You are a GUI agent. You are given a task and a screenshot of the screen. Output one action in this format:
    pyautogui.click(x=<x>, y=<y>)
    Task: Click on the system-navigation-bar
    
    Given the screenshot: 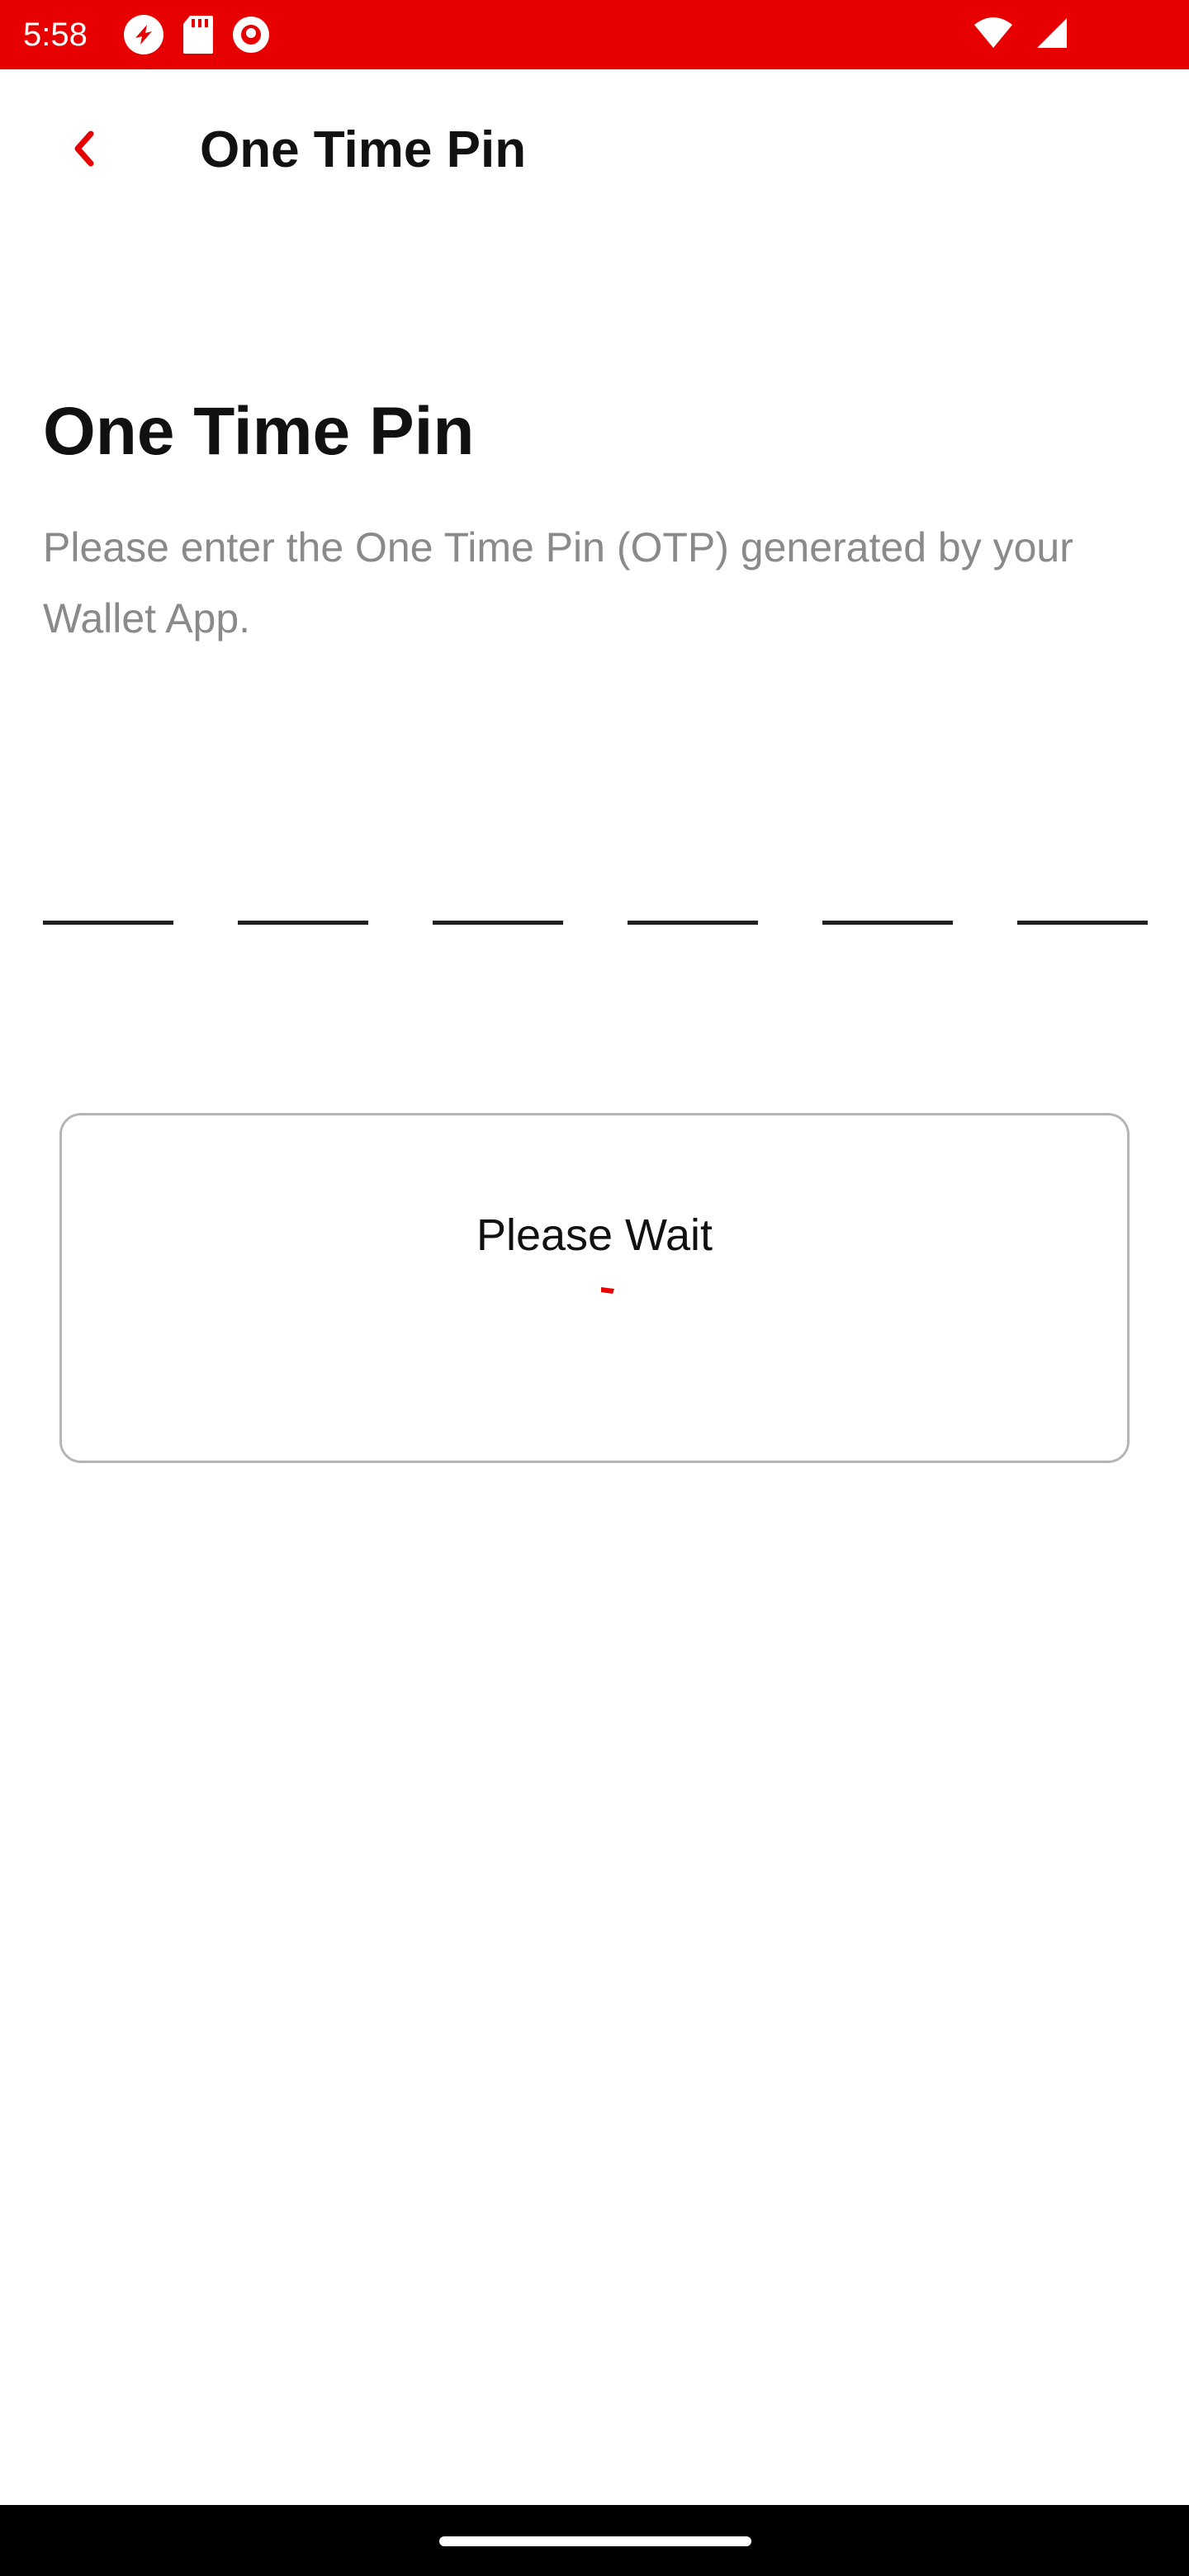 What is the action you would take?
    pyautogui.click(x=594, y=2540)
    